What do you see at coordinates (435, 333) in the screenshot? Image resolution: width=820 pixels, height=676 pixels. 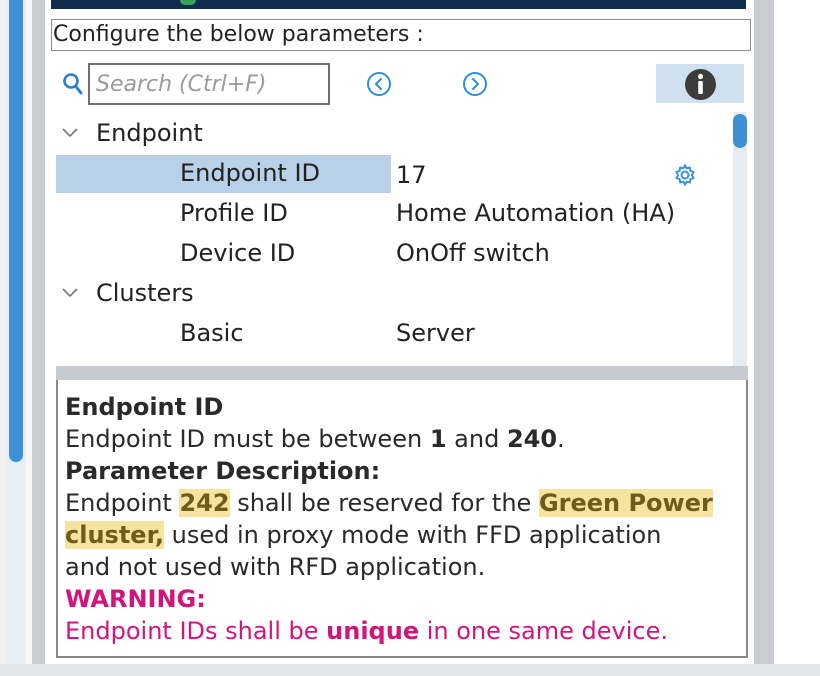 I see `tree-row-value: Server` at bounding box center [435, 333].